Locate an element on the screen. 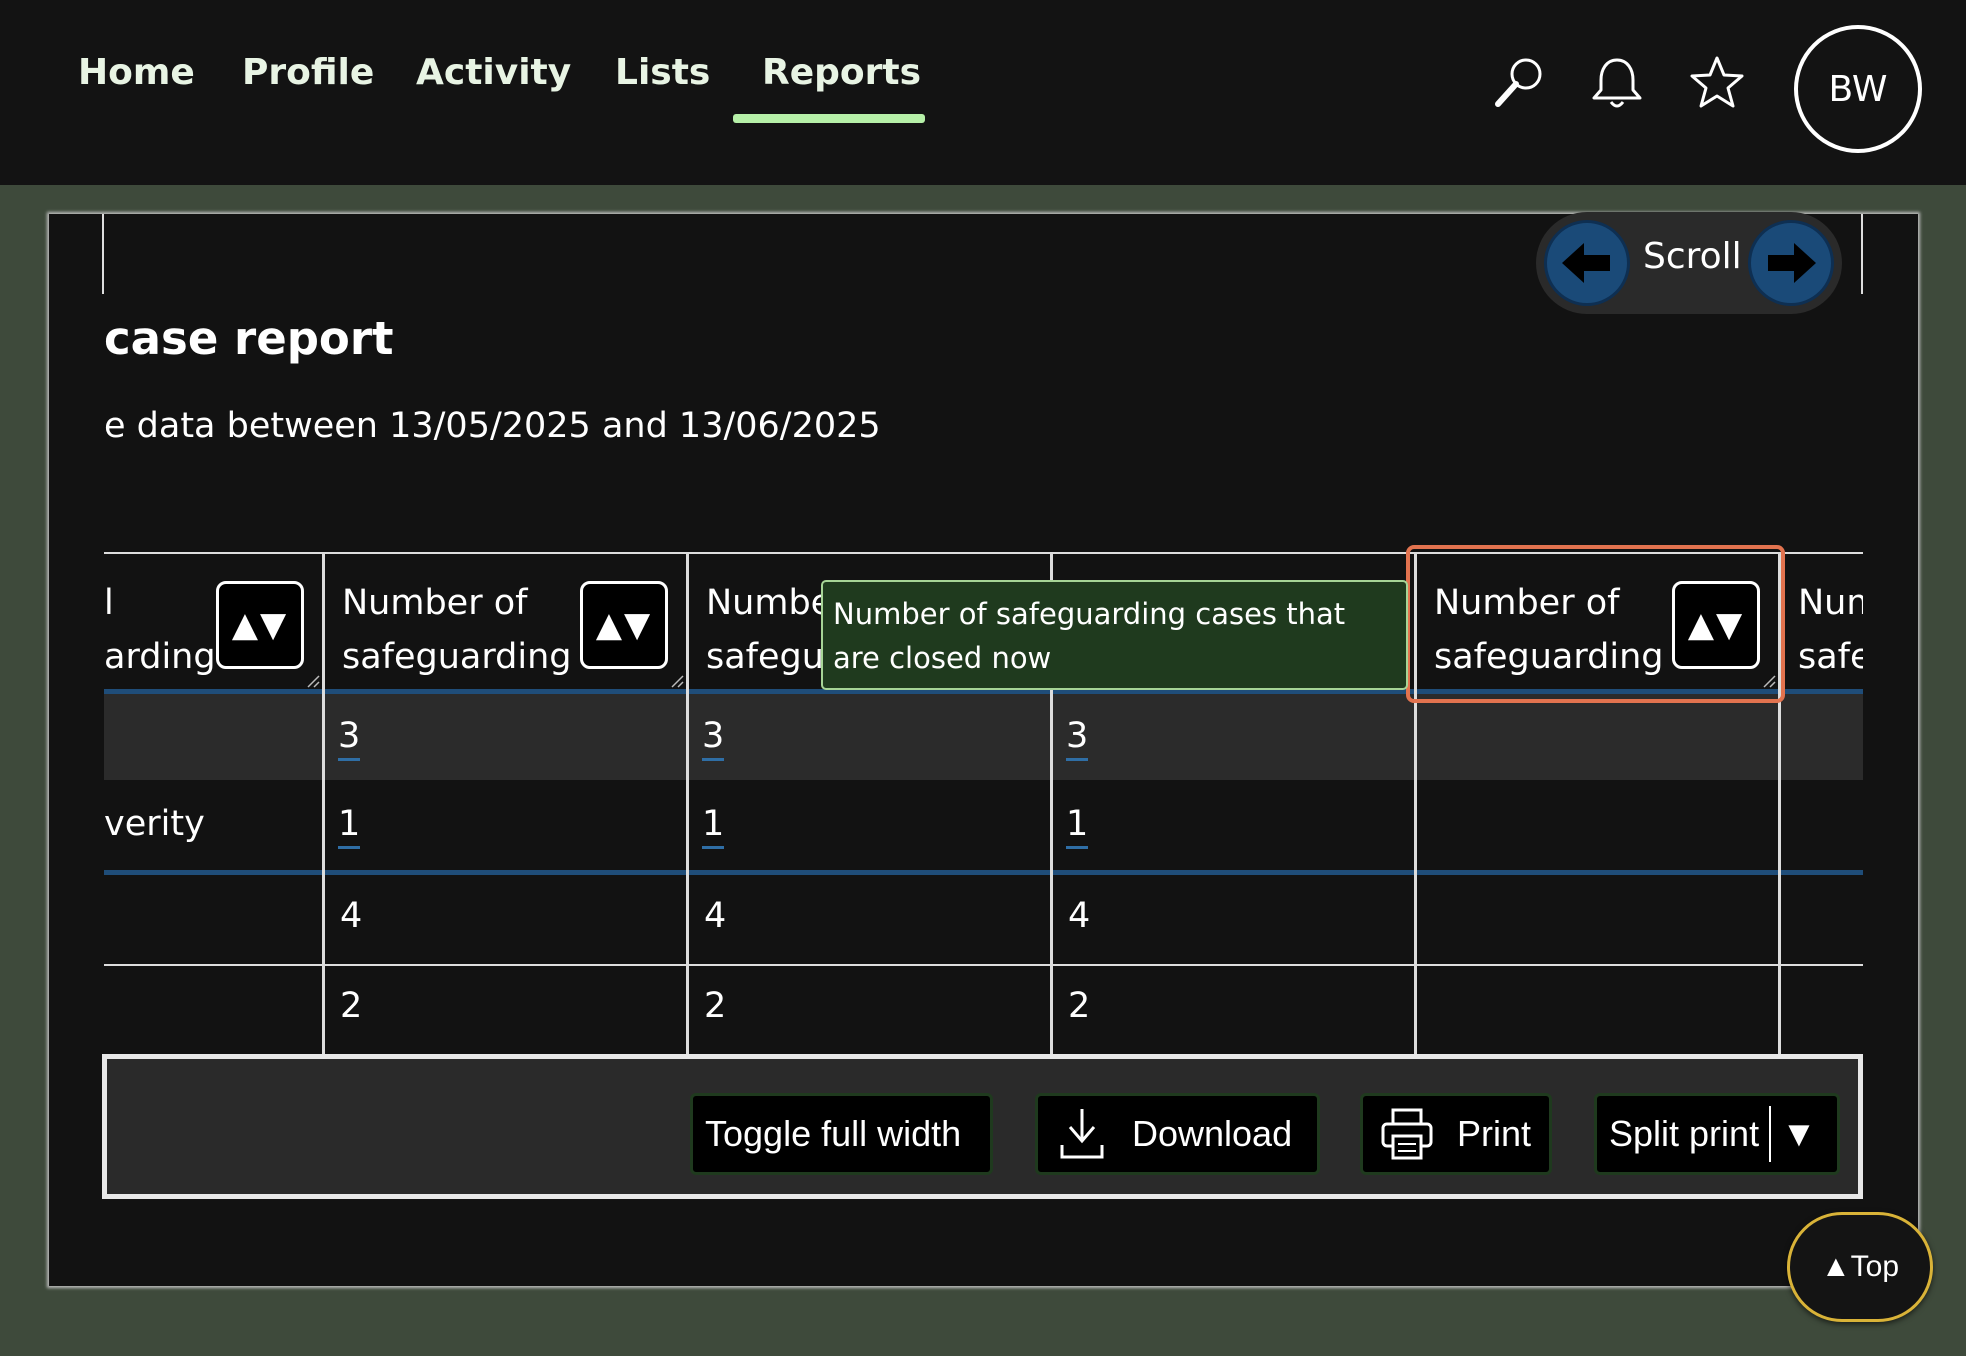  nav-reports: Reports is located at coordinates (841, 72).